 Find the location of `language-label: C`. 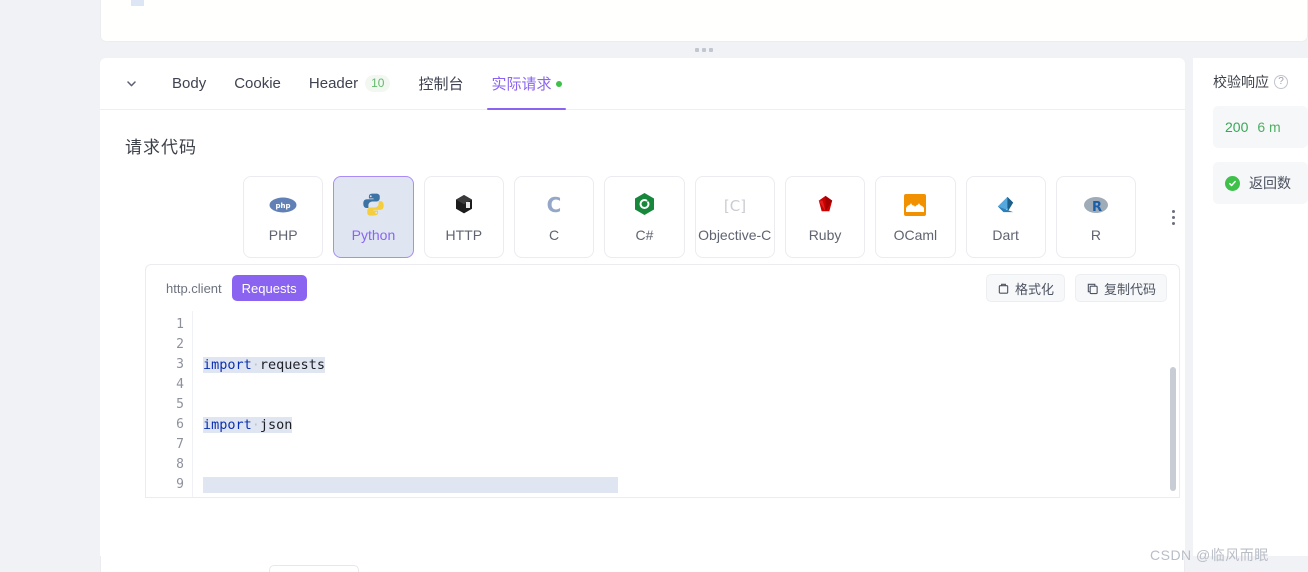

language-label: C is located at coordinates (554, 234).